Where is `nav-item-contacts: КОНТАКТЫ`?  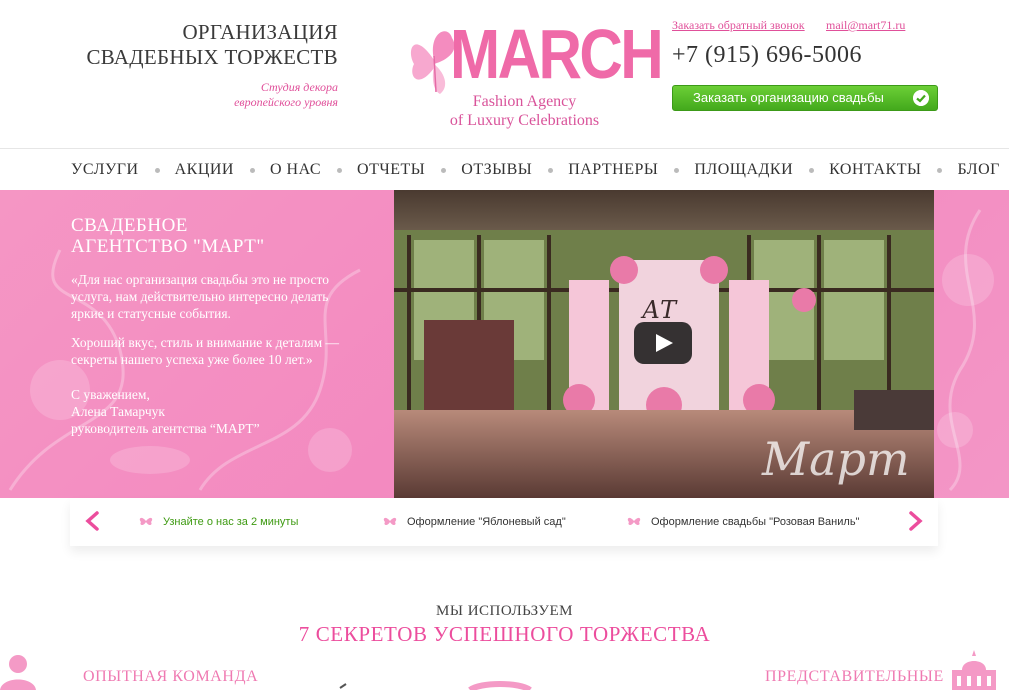 nav-item-contacts: КОНТАКТЫ is located at coordinates (875, 170).